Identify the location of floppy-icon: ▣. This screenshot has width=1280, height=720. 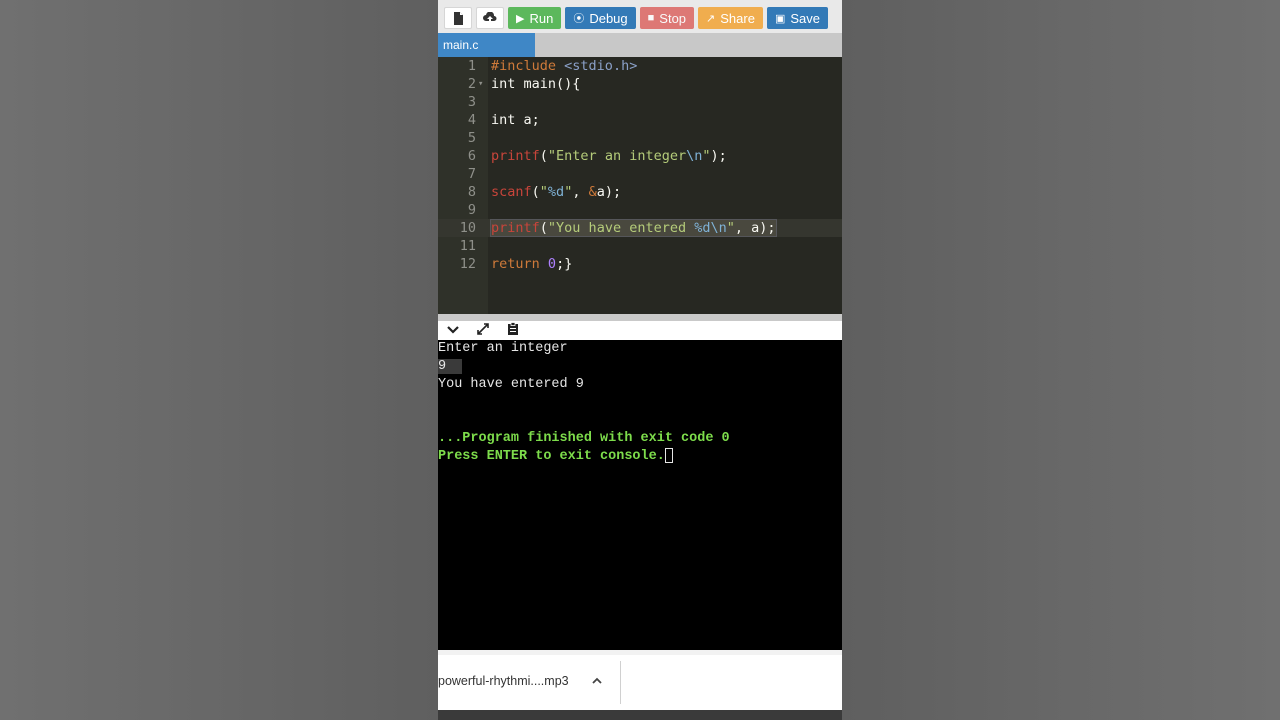
(780, 18).